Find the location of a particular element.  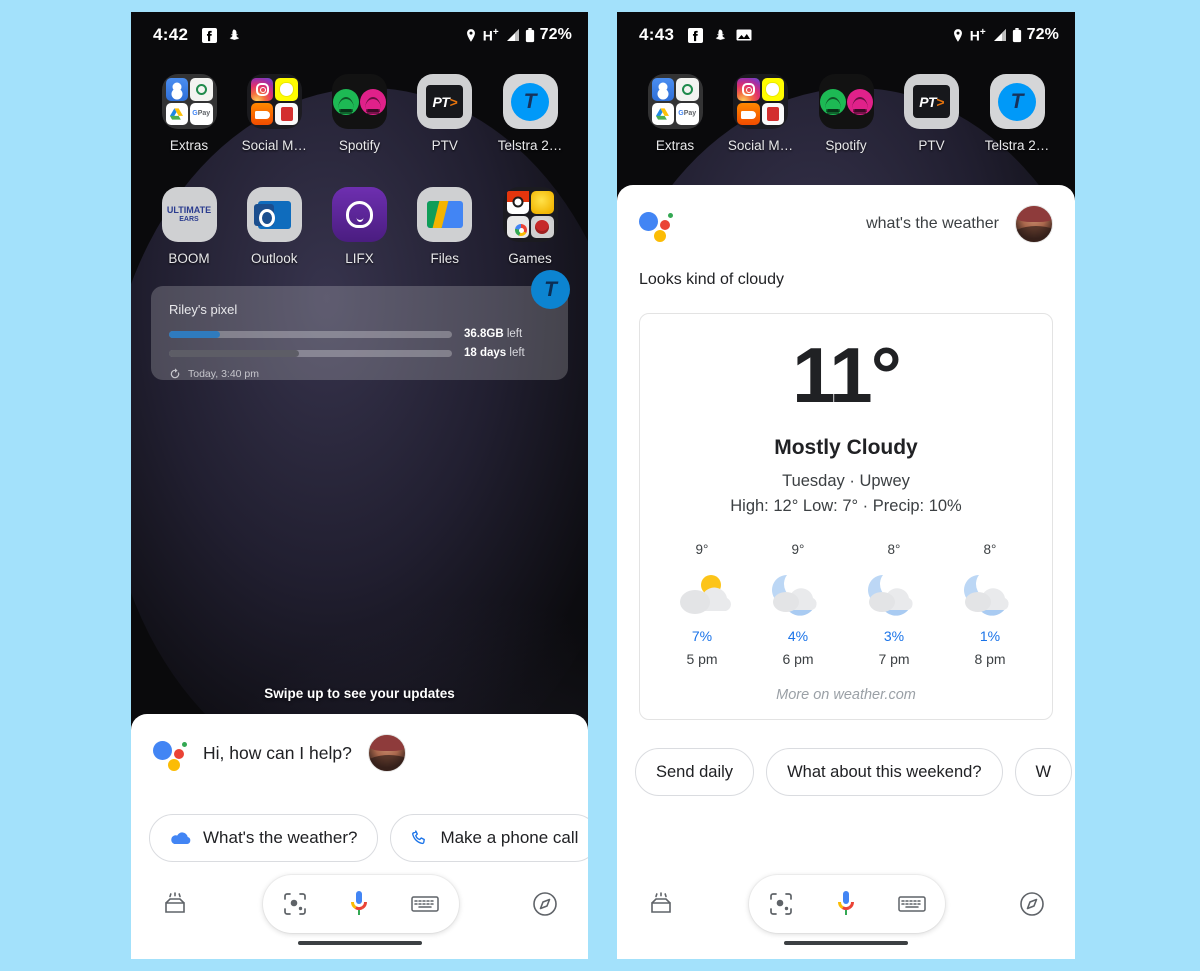

assistant-header: what's the weather is located at coordinates (846, 214).